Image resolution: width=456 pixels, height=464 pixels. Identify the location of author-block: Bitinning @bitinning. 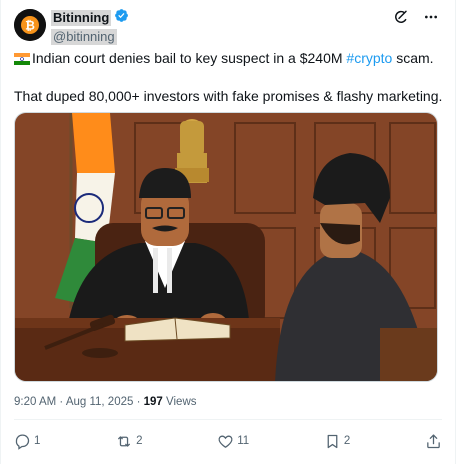
(90, 27).